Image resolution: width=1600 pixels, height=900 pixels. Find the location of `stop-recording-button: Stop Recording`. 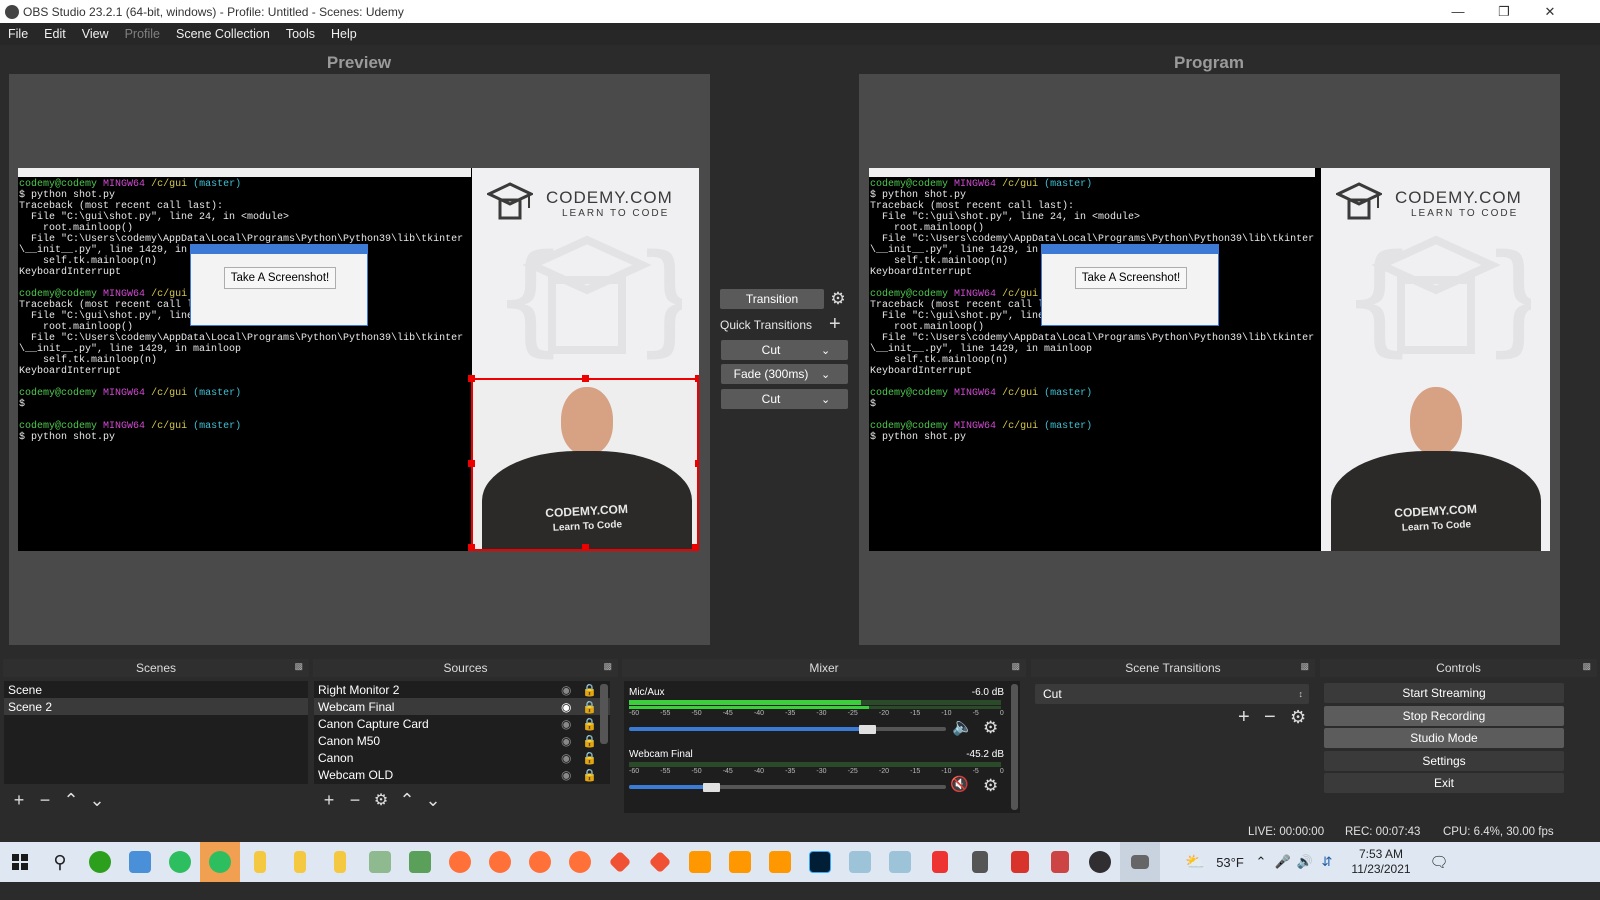

stop-recording-button: Stop Recording is located at coordinates (1444, 716).